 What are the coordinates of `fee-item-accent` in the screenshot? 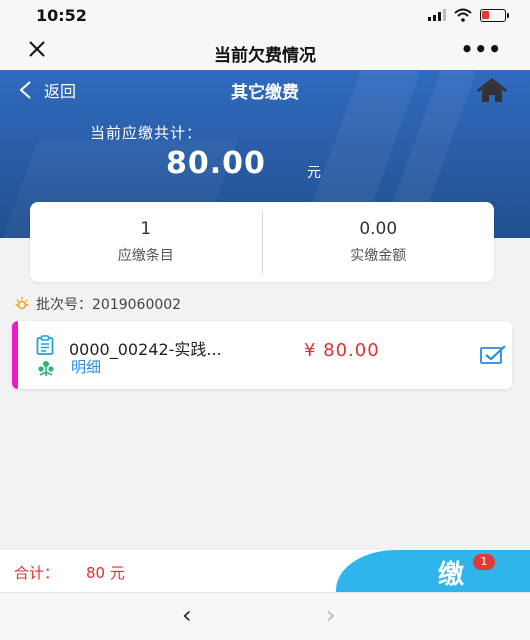 It's located at (15, 355).